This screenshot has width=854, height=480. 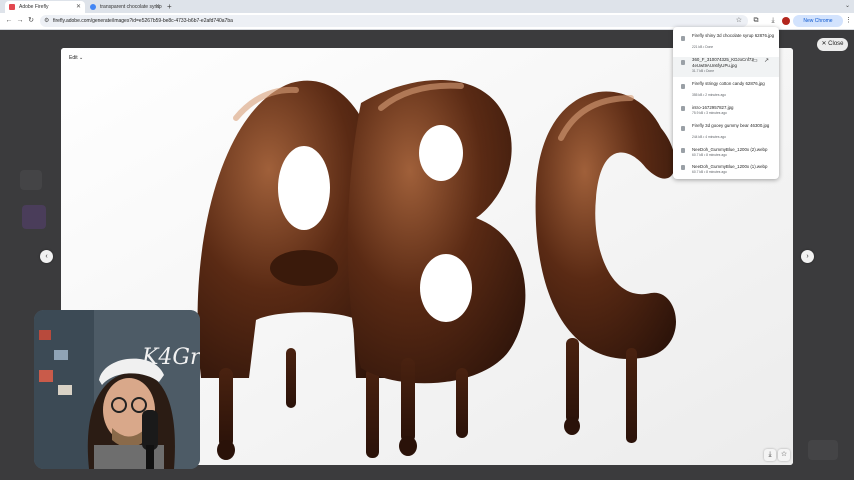 I want to click on more-menu-icon: ⋮, so click(x=848, y=21).